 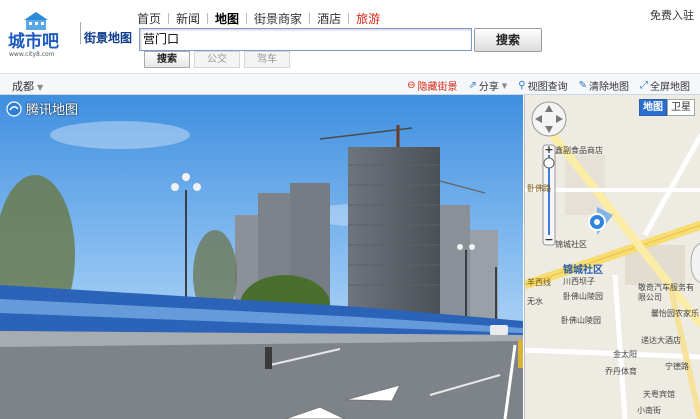 What do you see at coordinates (32, 54) in the screenshot?
I see `svg-text: www.city8.com` at bounding box center [32, 54].